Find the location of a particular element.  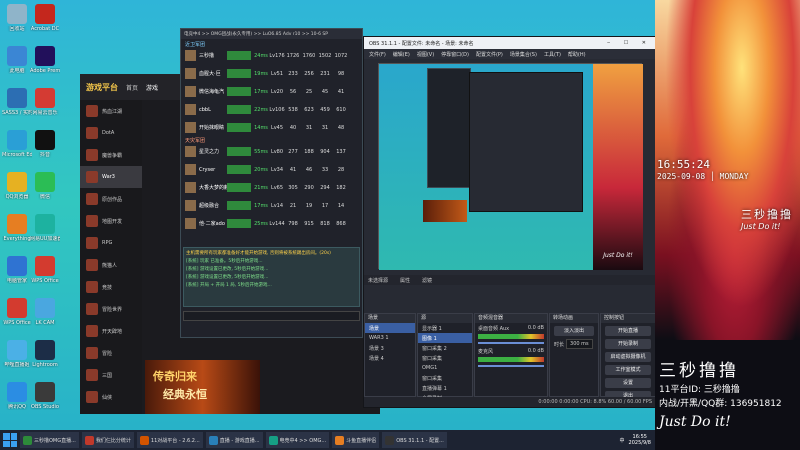

desktop-icon: Lightroom is located at coordinates (45, 354).